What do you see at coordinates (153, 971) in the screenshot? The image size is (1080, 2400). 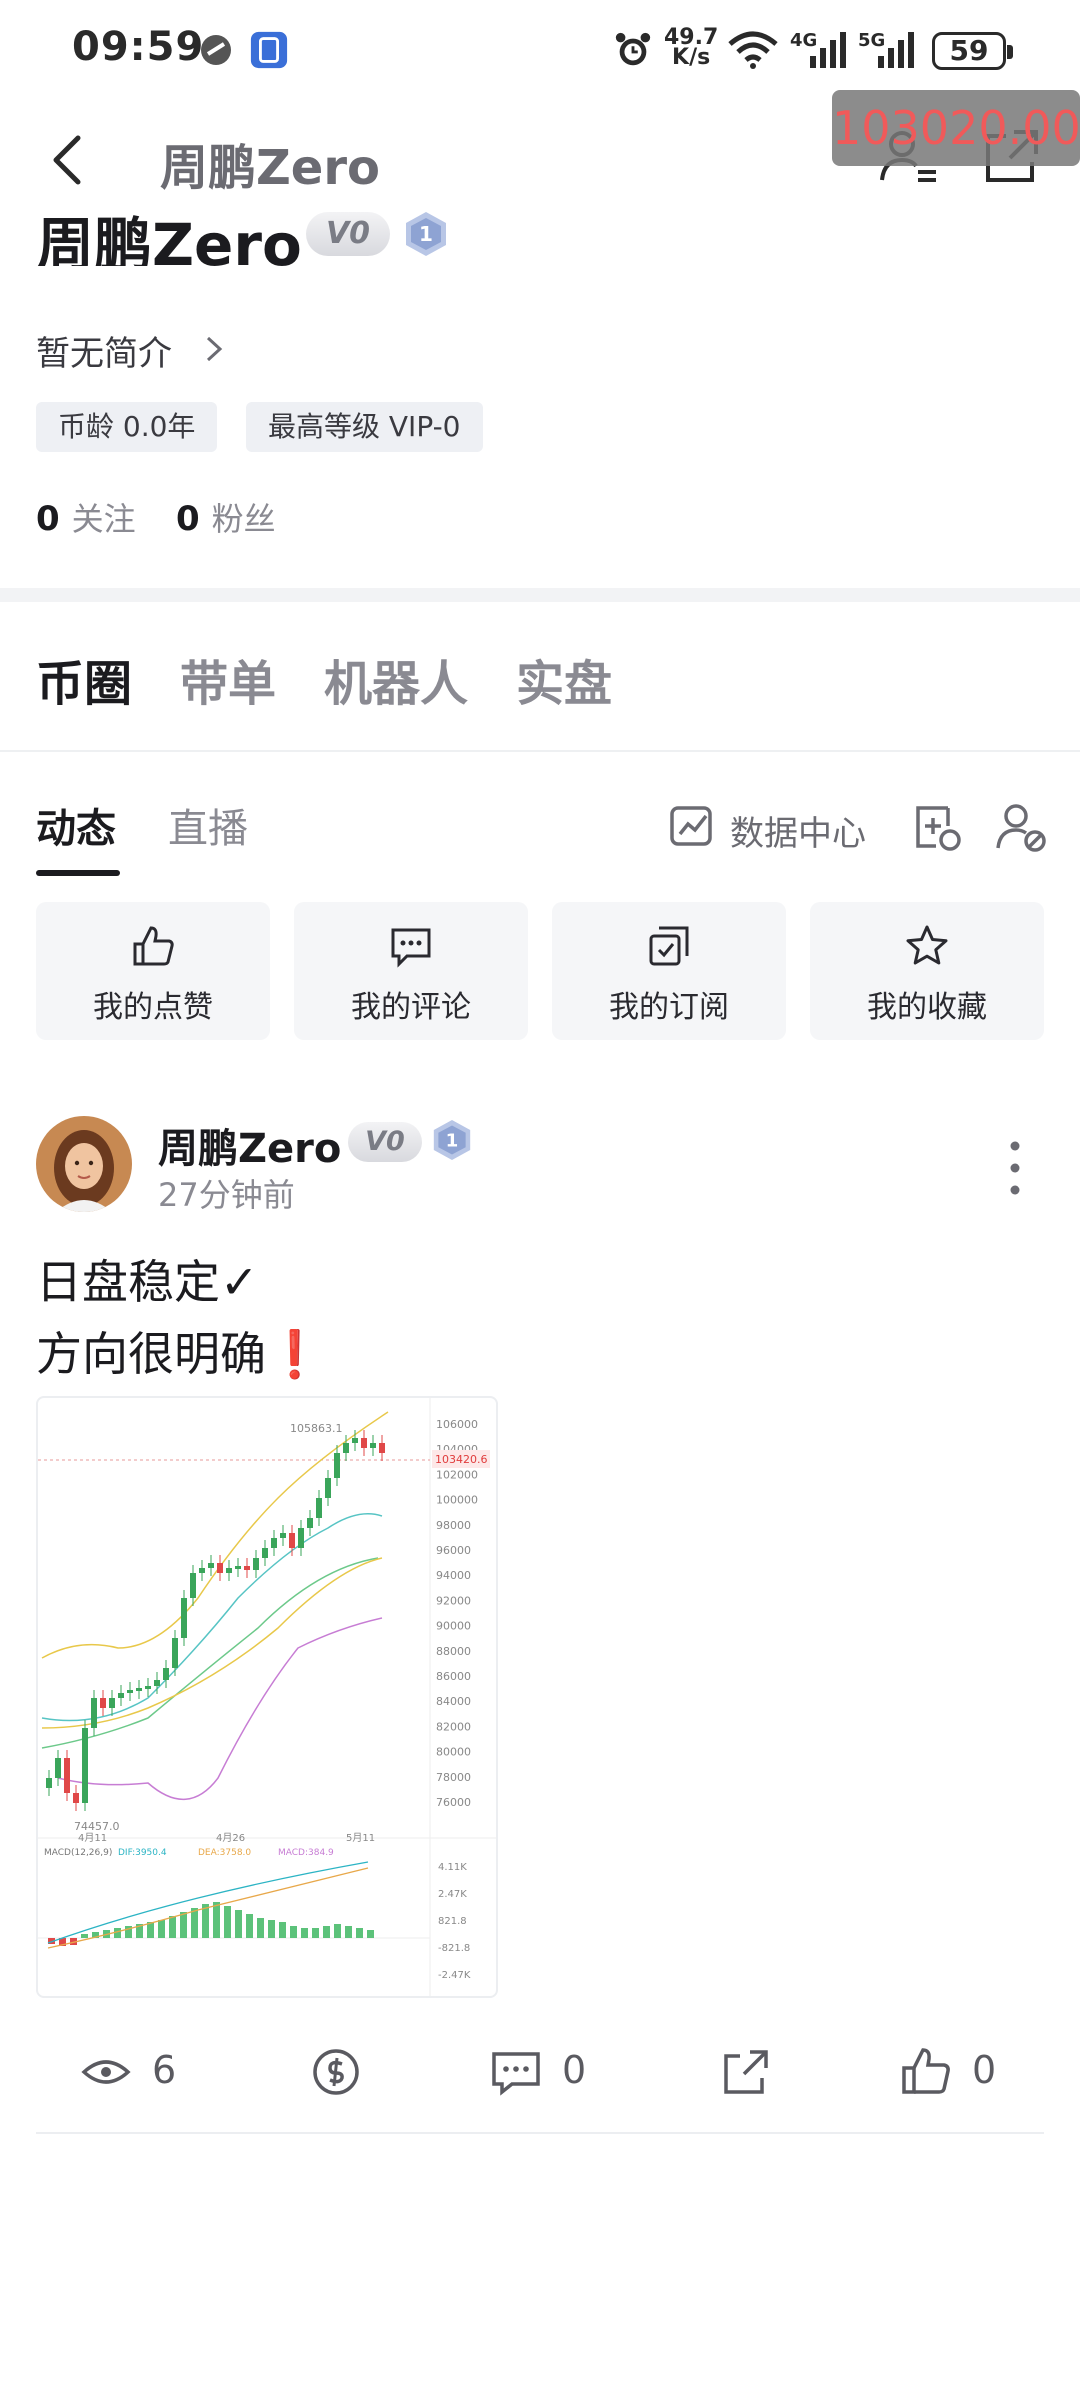 I see `my-likes-button: 我的点赞` at bounding box center [153, 971].